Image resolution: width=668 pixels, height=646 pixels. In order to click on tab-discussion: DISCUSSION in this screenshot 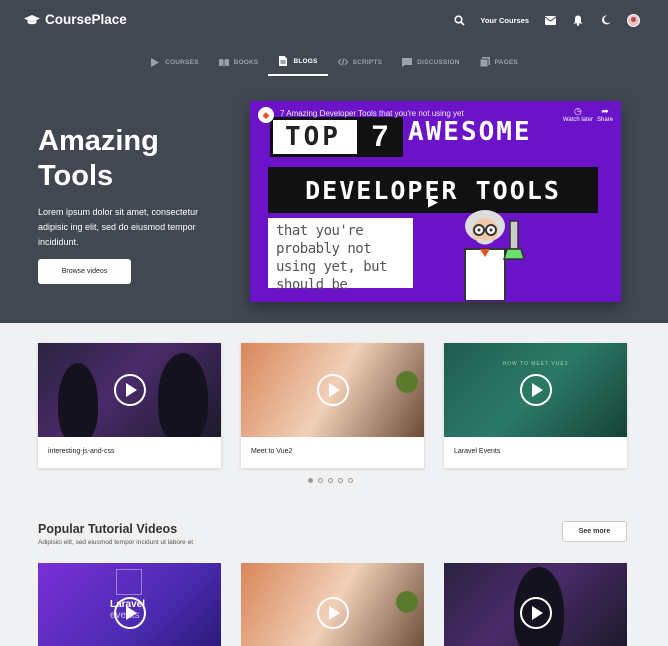, I will do `click(430, 64)`.